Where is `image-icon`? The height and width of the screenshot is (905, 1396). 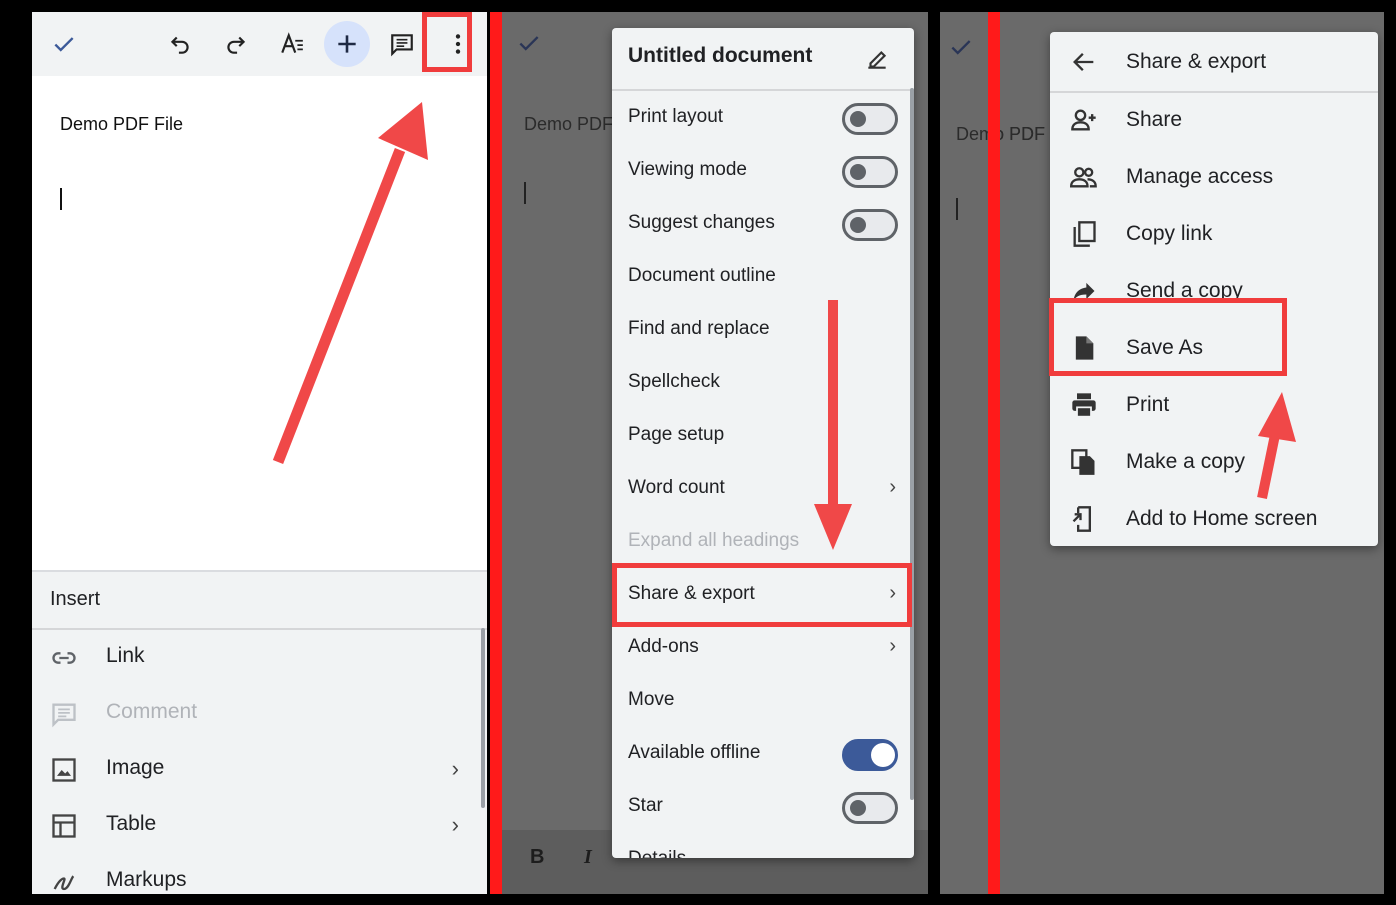
image-icon is located at coordinates (64, 770).